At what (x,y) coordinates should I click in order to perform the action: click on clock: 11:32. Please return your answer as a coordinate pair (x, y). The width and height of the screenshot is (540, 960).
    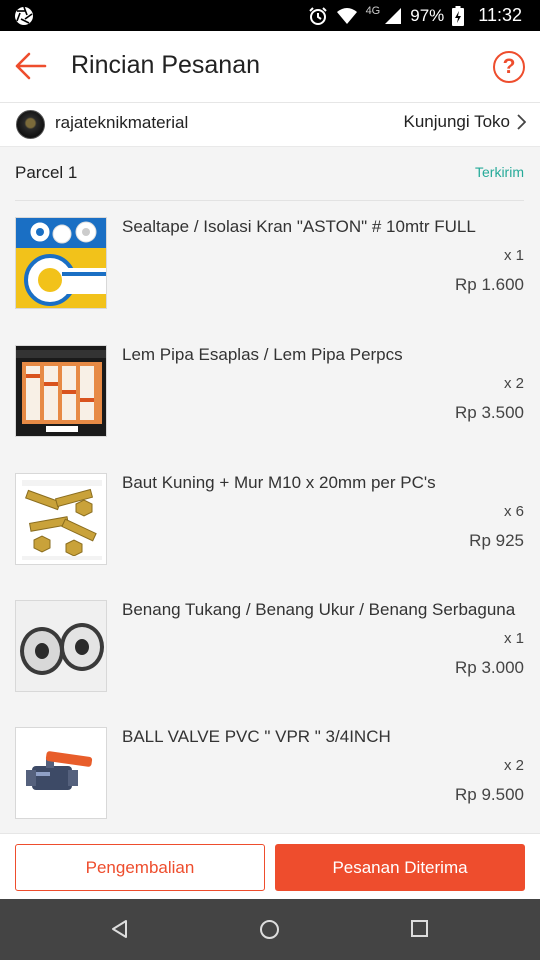
    Looking at the image, I should click on (500, 15).